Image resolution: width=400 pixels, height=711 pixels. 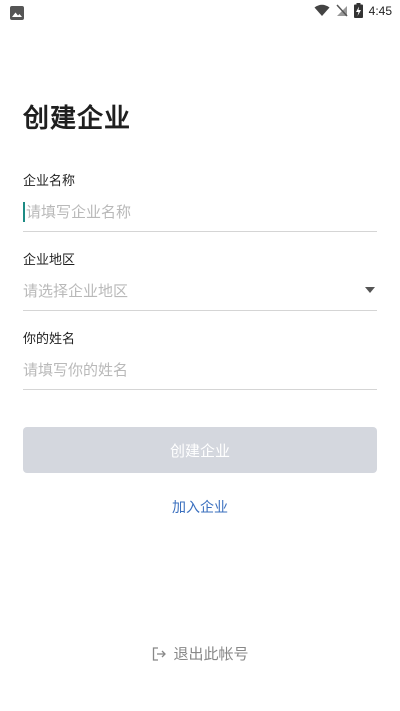 What do you see at coordinates (49, 181) in the screenshot?
I see `company-name-label: 企业名称` at bounding box center [49, 181].